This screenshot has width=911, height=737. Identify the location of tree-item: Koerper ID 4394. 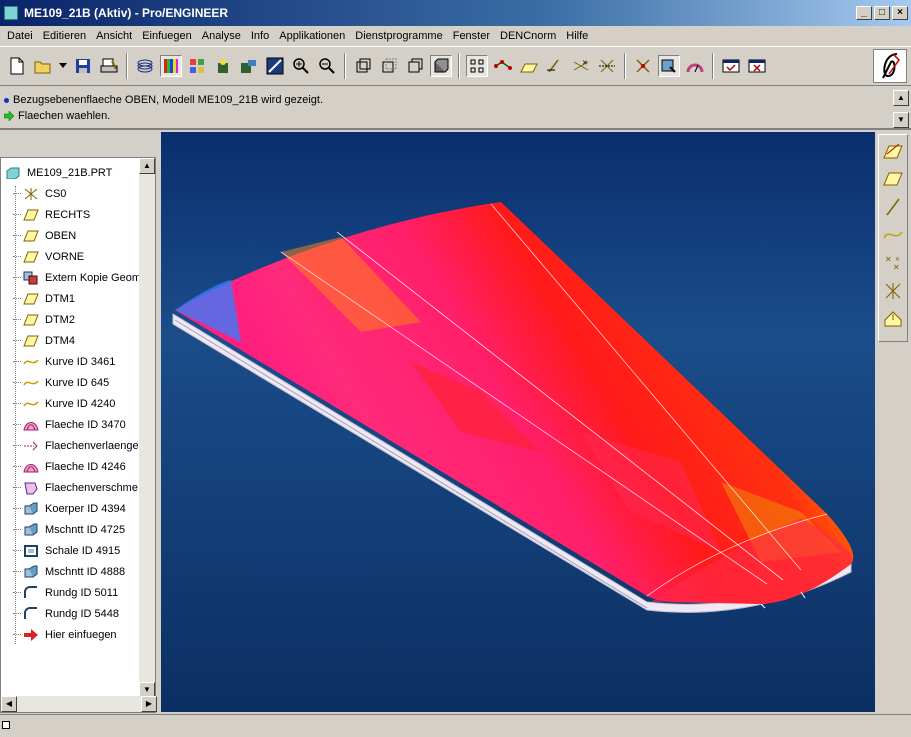
(72, 508).